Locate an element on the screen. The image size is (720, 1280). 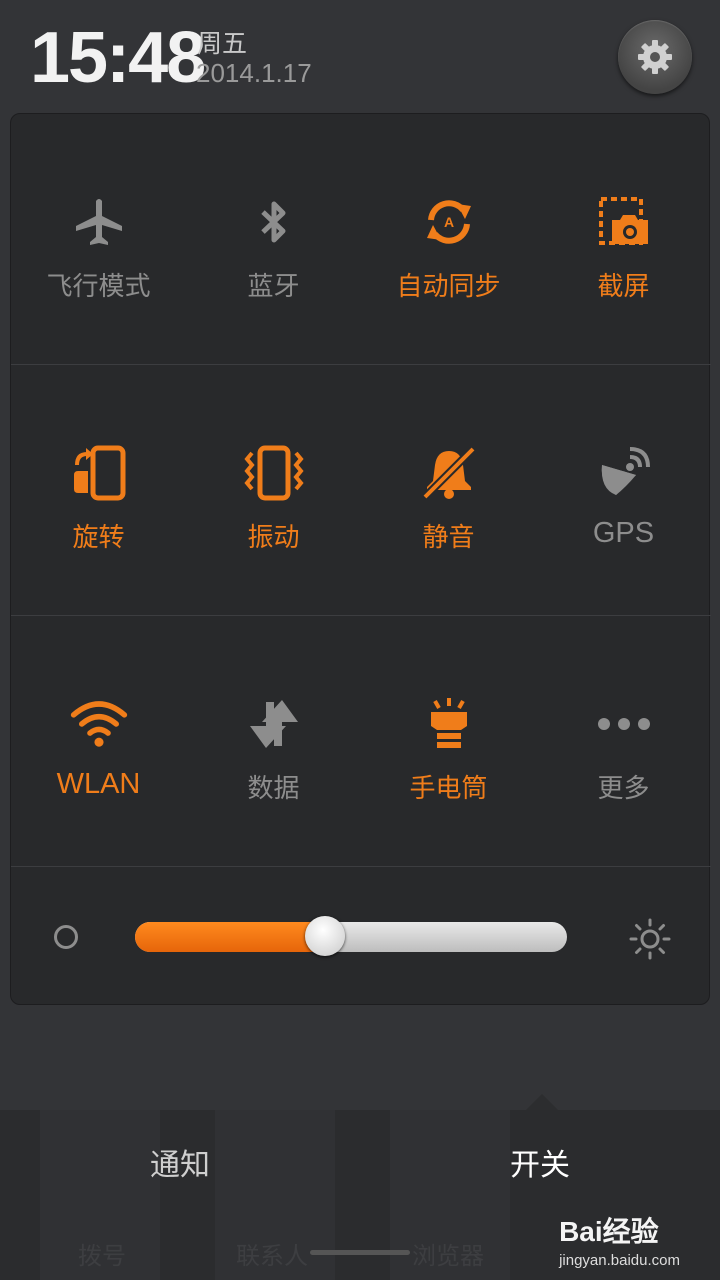
brightness-control is located at coordinates (361, 936).